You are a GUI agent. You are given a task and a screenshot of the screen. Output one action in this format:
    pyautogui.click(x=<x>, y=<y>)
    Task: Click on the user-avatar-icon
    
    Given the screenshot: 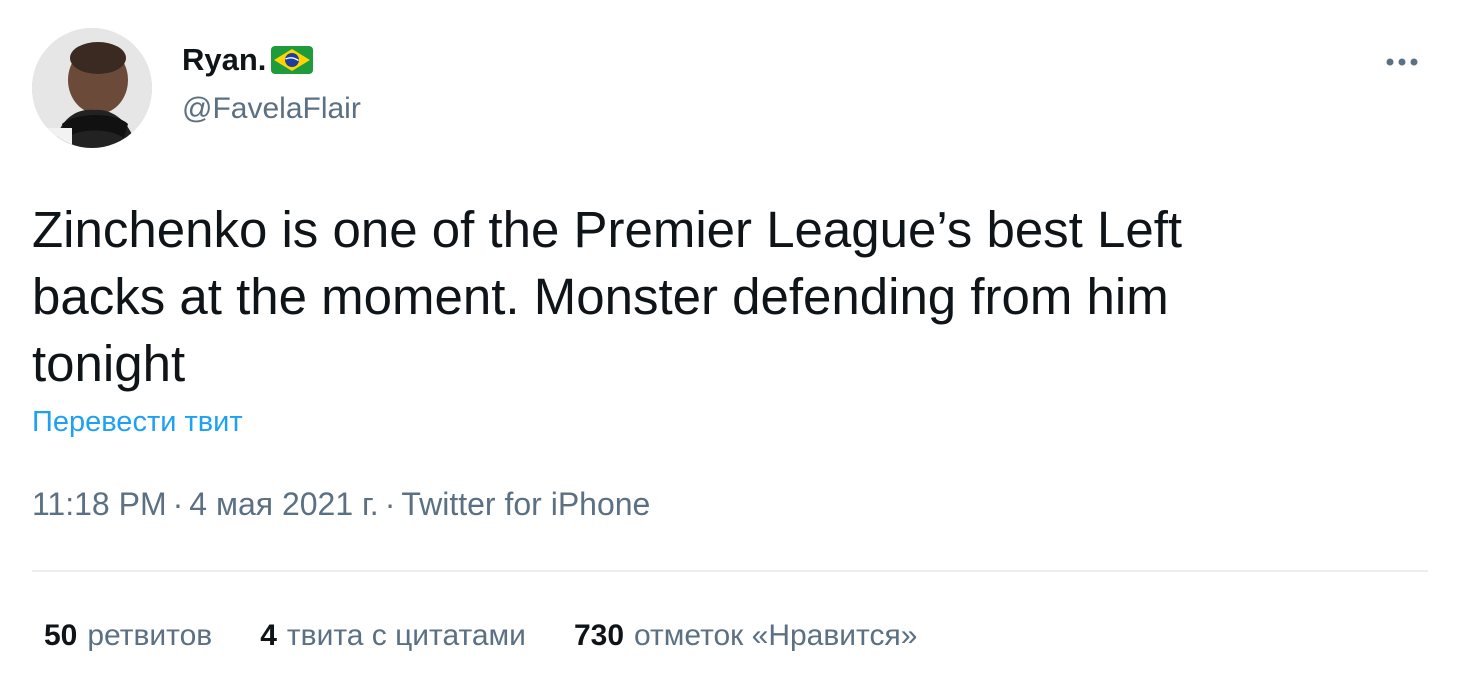 What is the action you would take?
    pyautogui.click(x=92, y=88)
    